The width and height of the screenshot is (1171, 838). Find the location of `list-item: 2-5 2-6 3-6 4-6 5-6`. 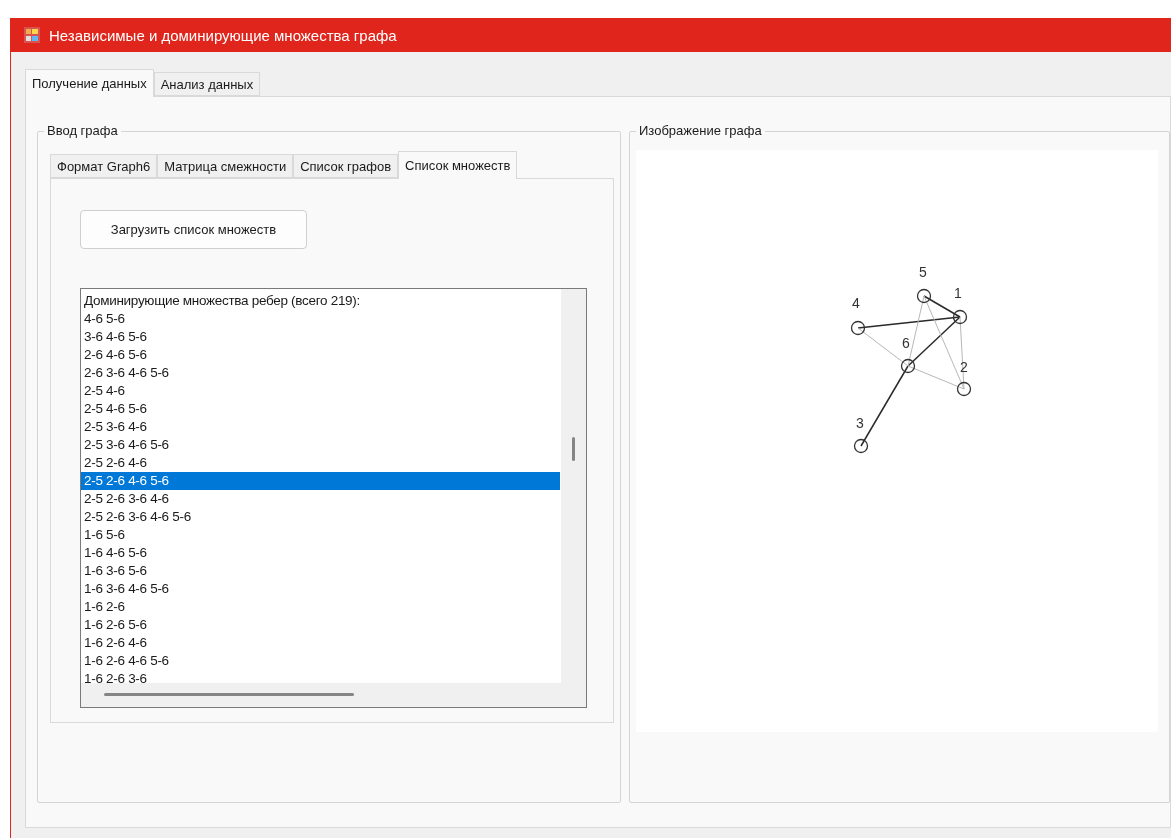

list-item: 2-5 2-6 3-6 4-6 5-6 is located at coordinates (320, 517).